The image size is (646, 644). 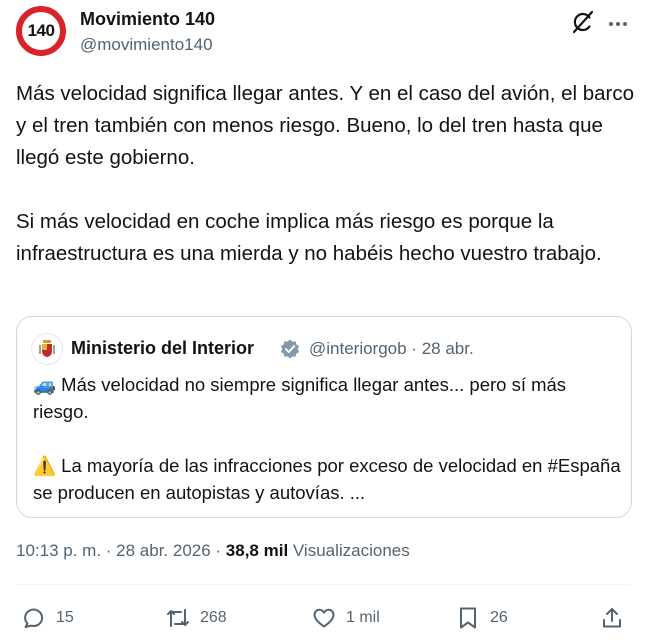 I want to click on bookmark-button: 26, so click(x=482, y=618).